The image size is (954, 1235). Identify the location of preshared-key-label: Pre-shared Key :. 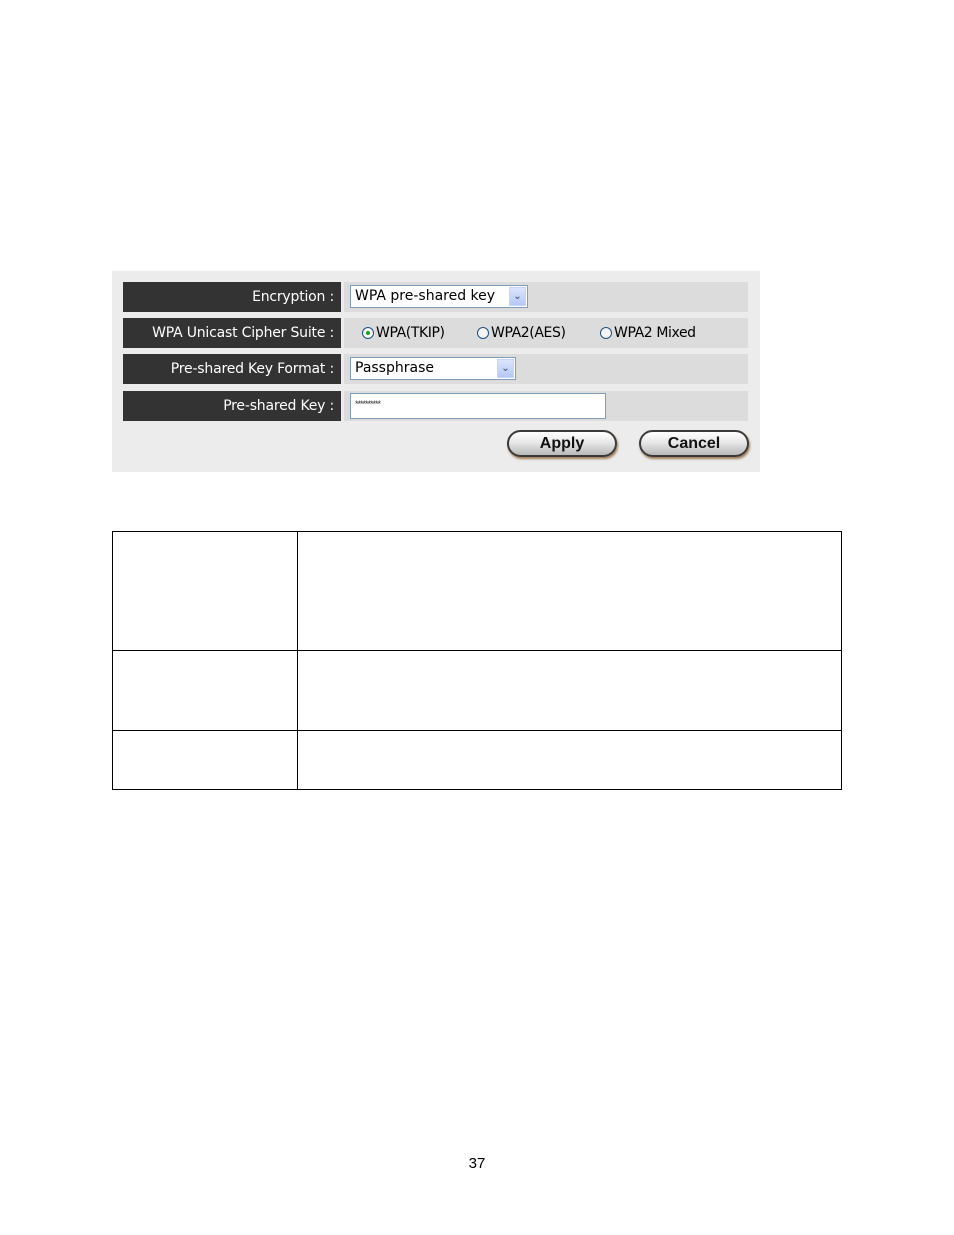
(232, 406).